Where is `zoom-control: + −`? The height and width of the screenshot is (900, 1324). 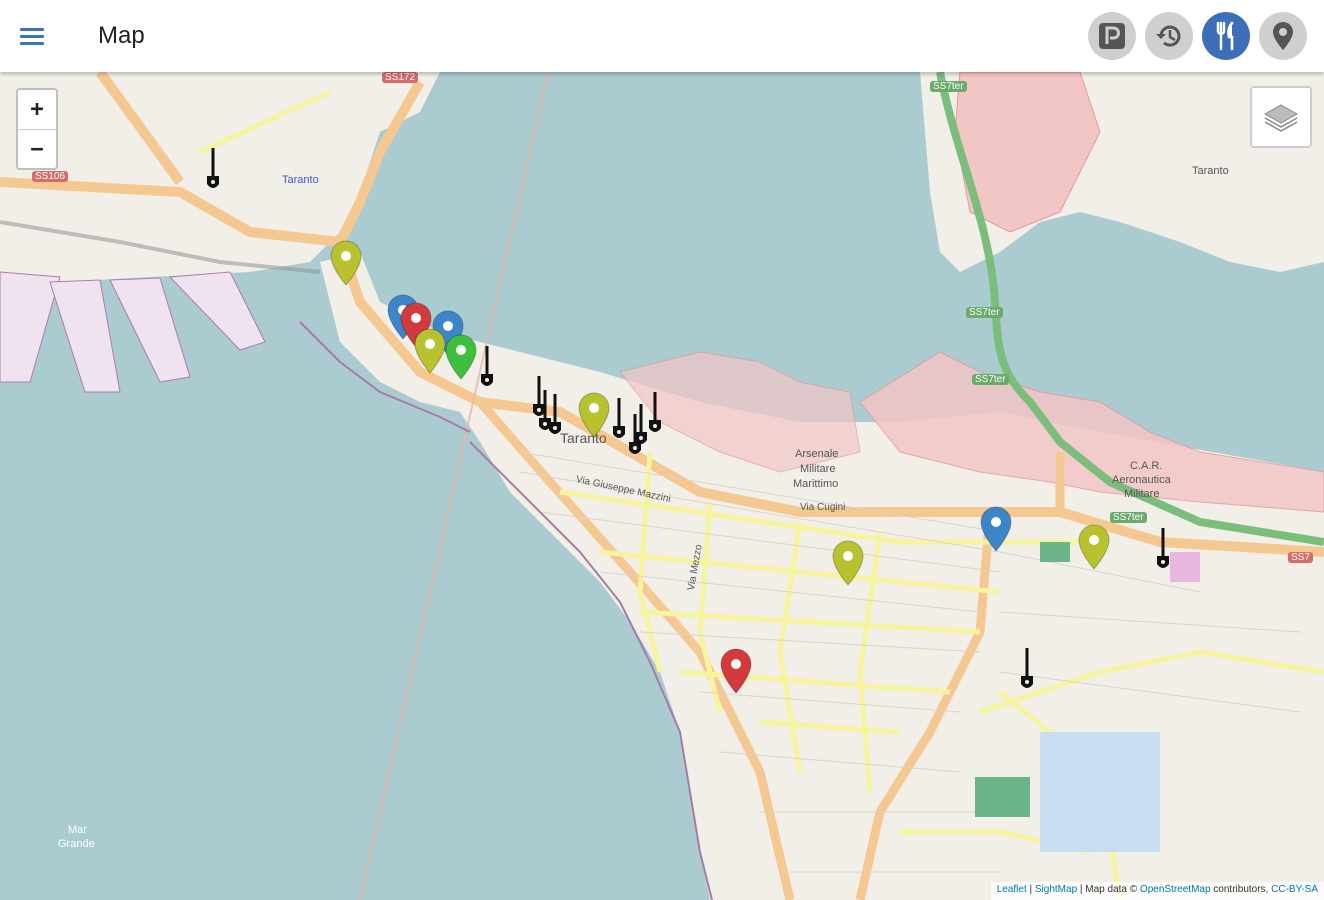 zoom-control: + − is located at coordinates (37, 129).